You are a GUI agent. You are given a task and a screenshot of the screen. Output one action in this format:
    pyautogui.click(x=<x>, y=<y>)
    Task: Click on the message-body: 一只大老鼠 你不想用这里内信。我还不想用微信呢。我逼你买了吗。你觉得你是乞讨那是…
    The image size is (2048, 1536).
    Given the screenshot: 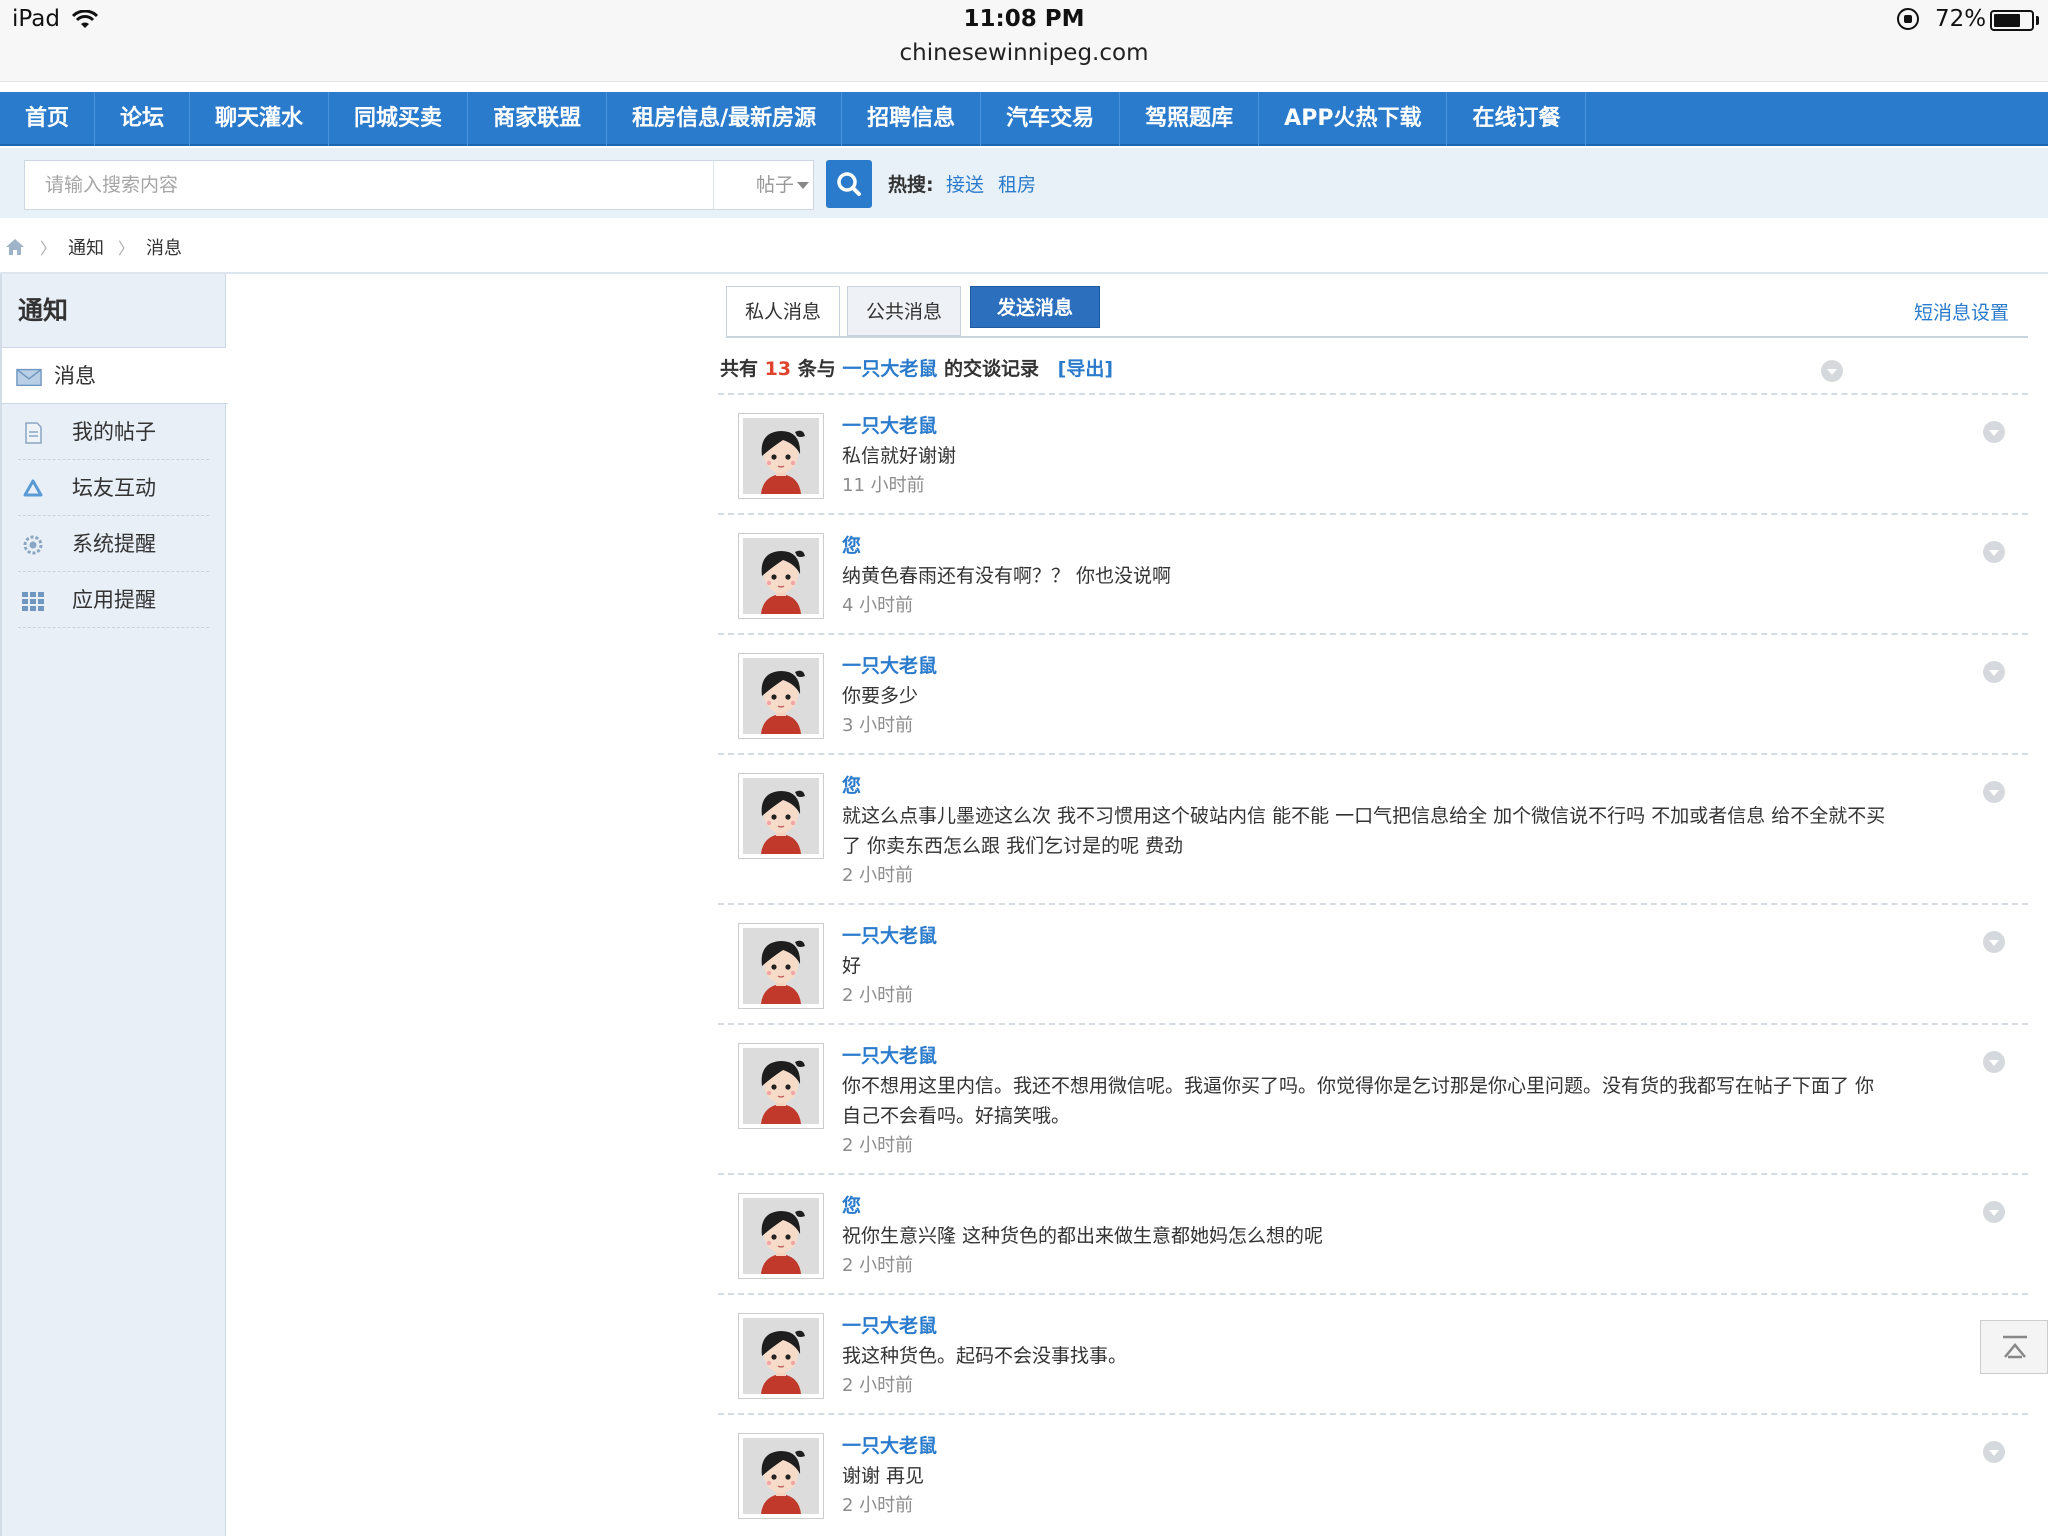 What is the action you would take?
    pyautogui.click(x=1435, y=1101)
    